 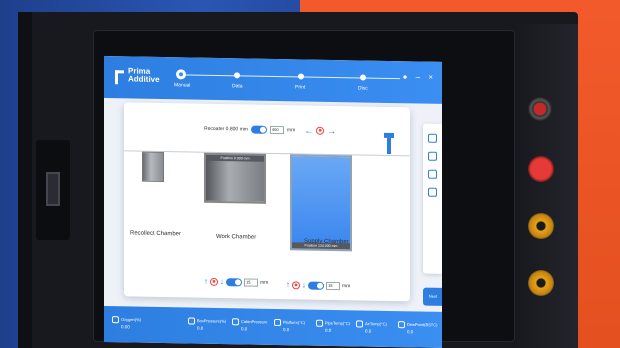 I want to click on stat-oxygen: Oxygen(%) 0.00, so click(x=126, y=323).